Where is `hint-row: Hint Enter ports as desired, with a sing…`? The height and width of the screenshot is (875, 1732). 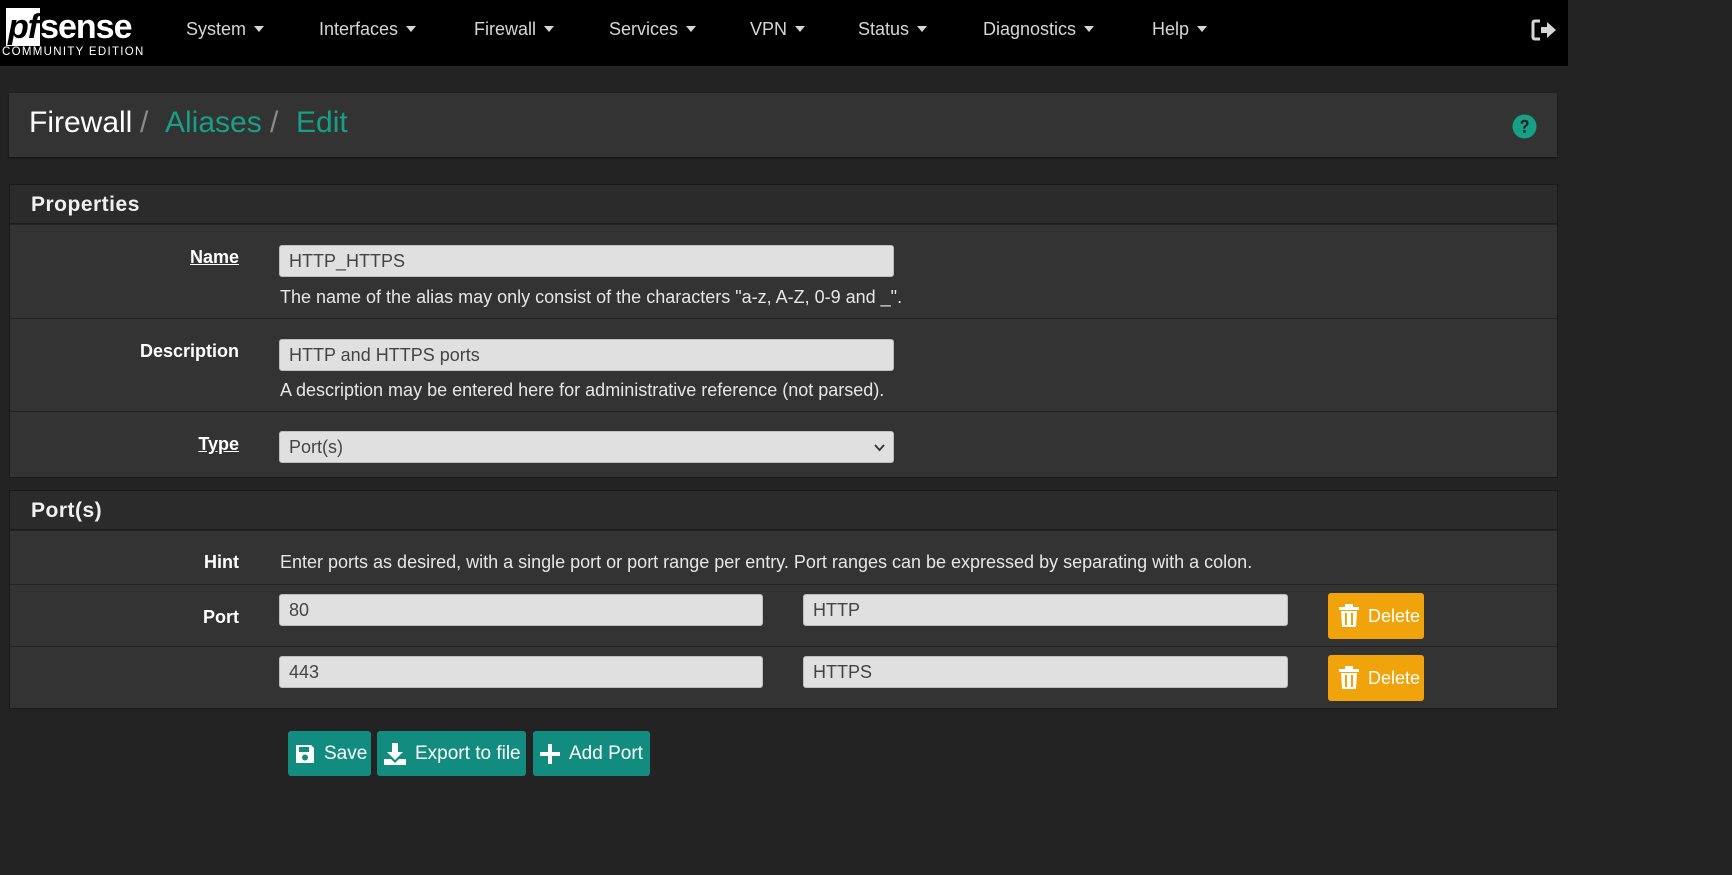
hint-row: Hint Enter ports as desired, with a sing… is located at coordinates (783, 557).